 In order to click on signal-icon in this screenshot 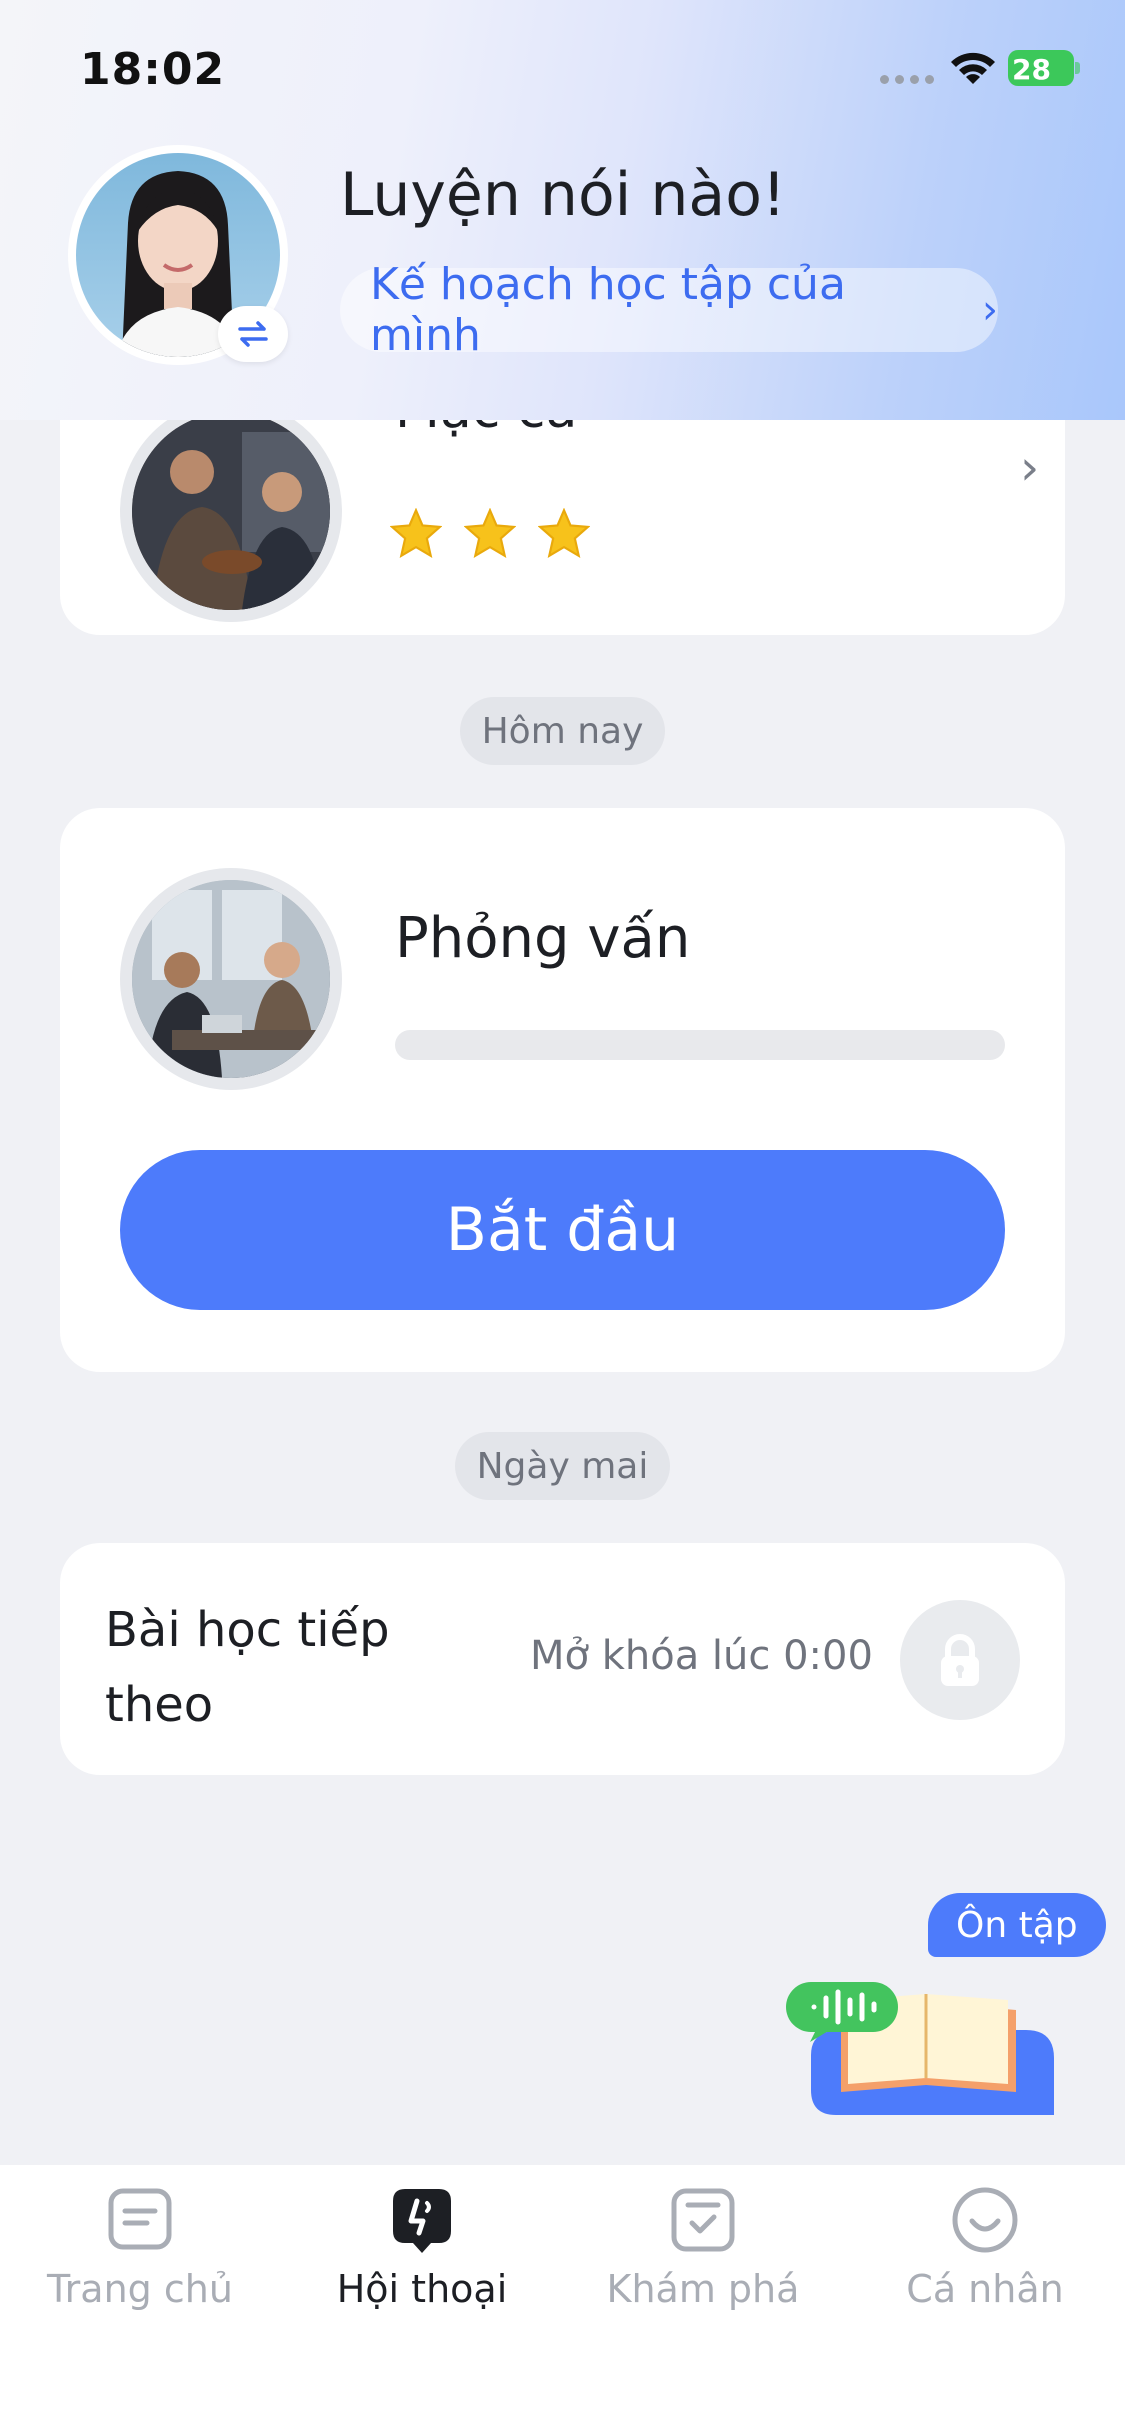, I will do `click(907, 79)`.